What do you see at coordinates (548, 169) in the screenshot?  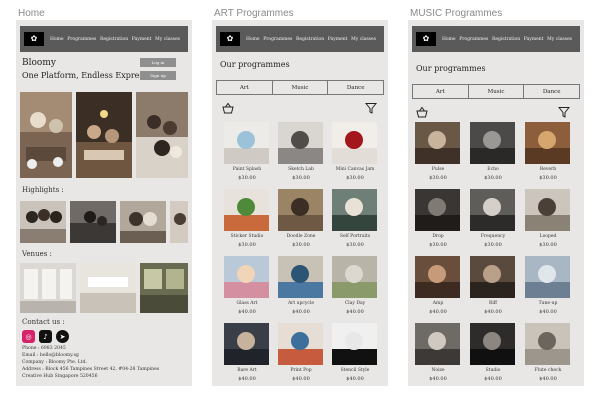 I see `programme-name: Reverb` at bounding box center [548, 169].